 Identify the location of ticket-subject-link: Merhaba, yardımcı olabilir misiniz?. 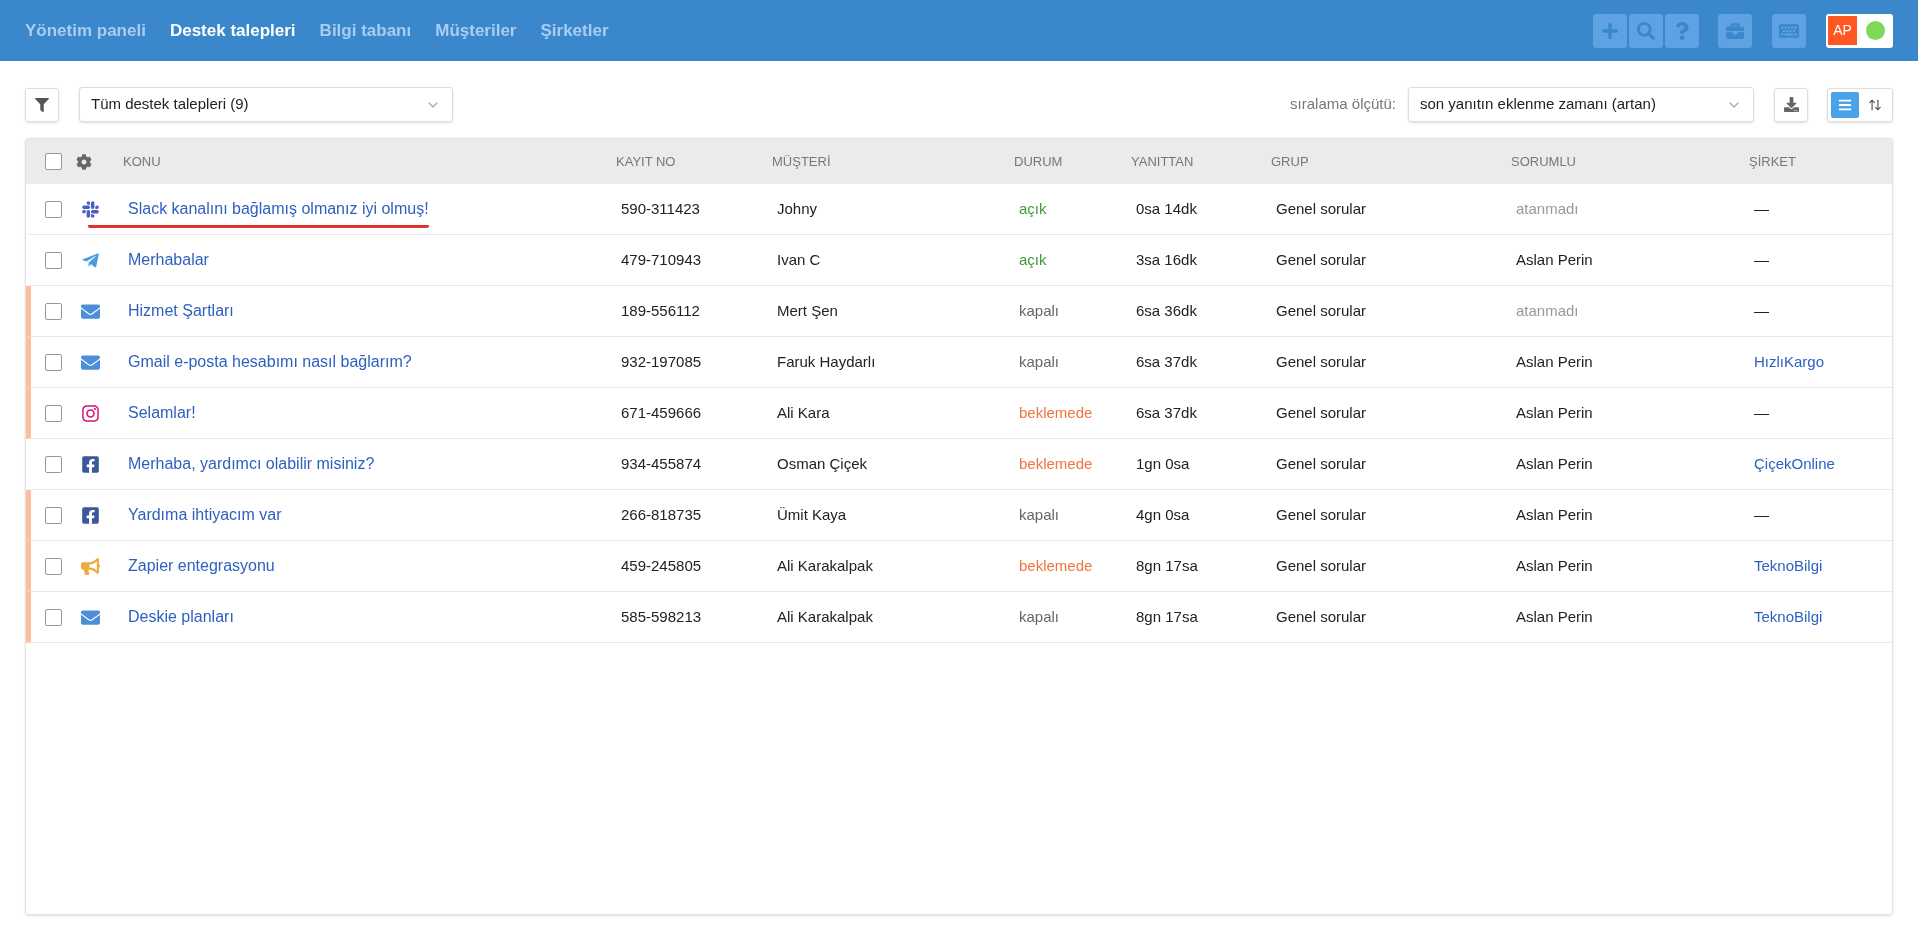
(251, 464).